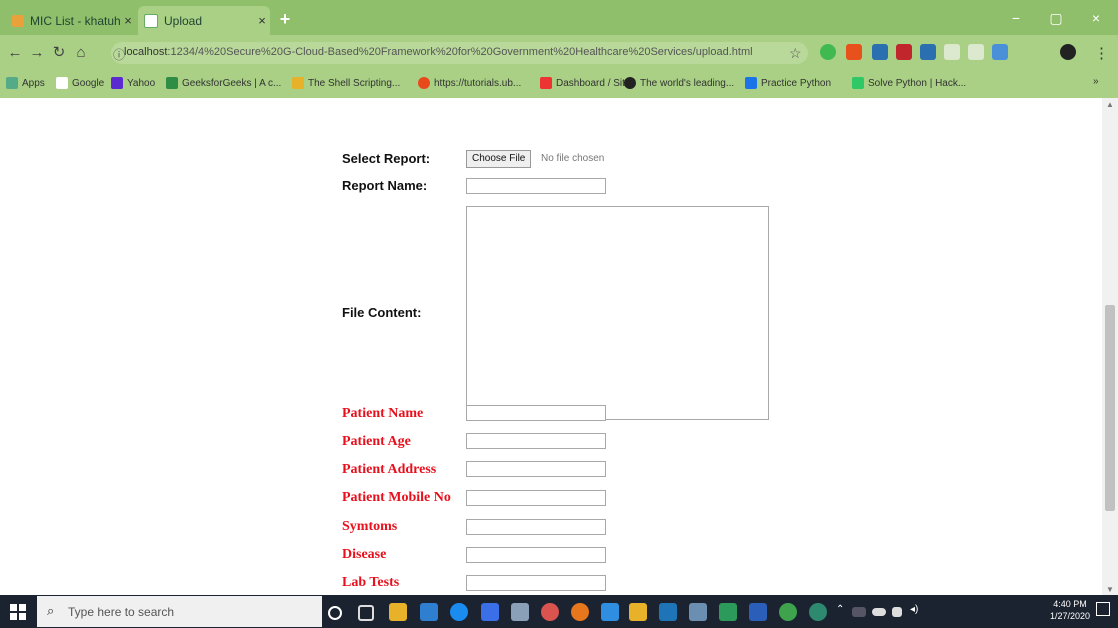  What do you see at coordinates (1096, 18) in the screenshot?
I see `close-window-button: ×` at bounding box center [1096, 18].